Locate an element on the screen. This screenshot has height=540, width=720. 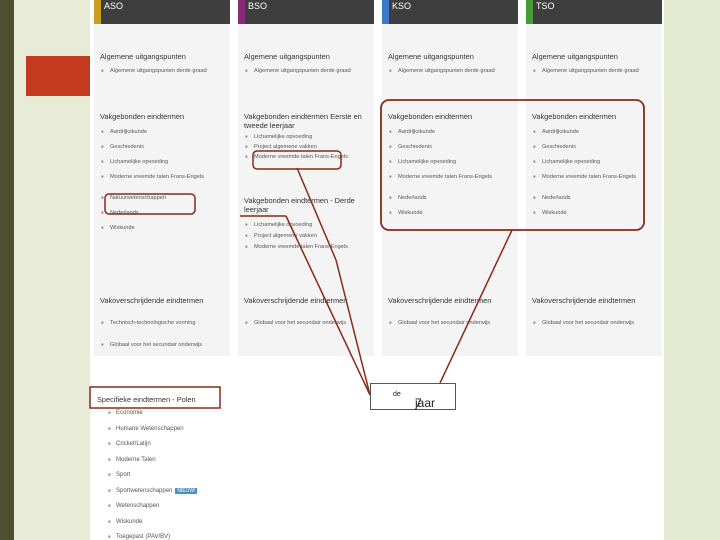
annotation-label: 7 de jaar is located at coordinates (413, 396).